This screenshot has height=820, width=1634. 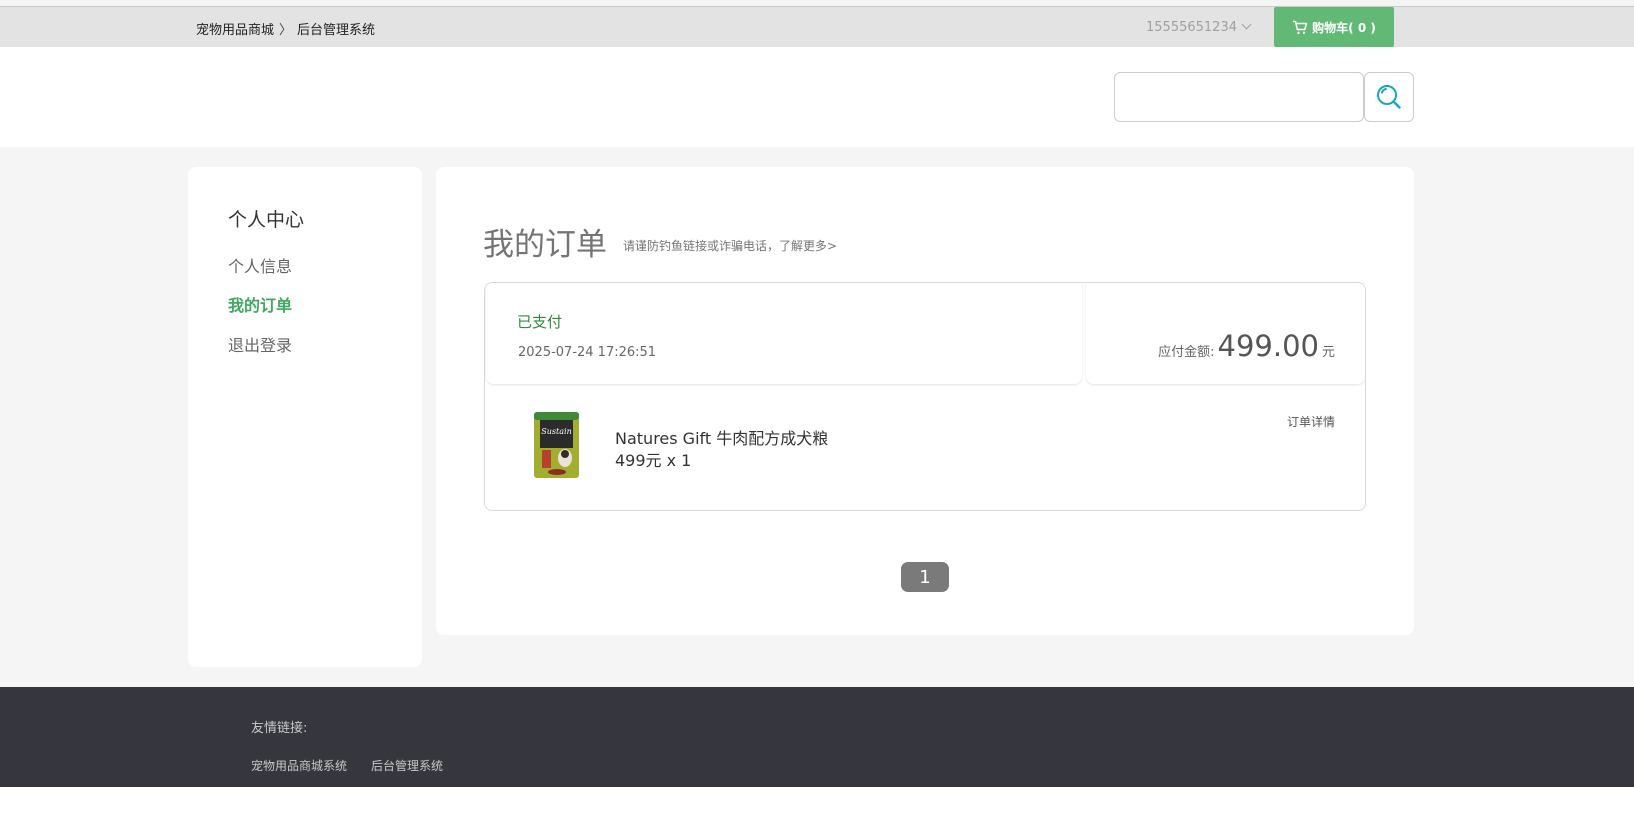 I want to click on shop-link: 宠物用品商城, so click(x=235, y=30).